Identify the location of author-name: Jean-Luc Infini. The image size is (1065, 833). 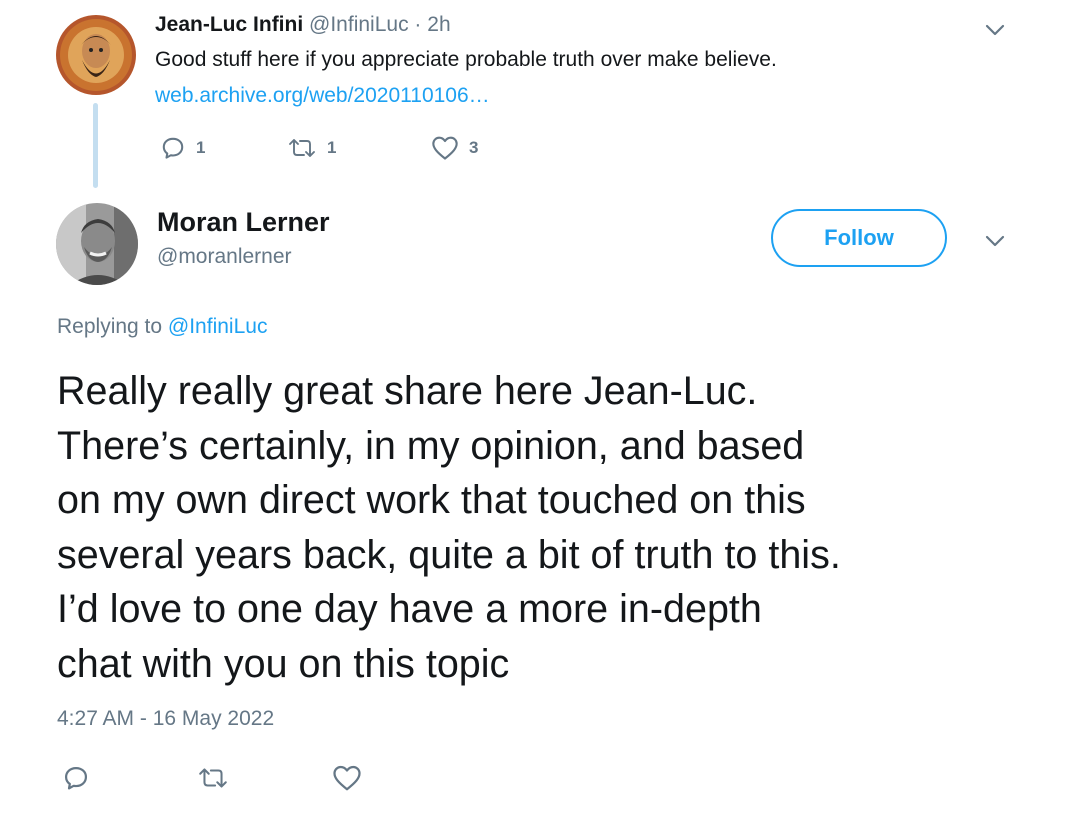
(229, 24).